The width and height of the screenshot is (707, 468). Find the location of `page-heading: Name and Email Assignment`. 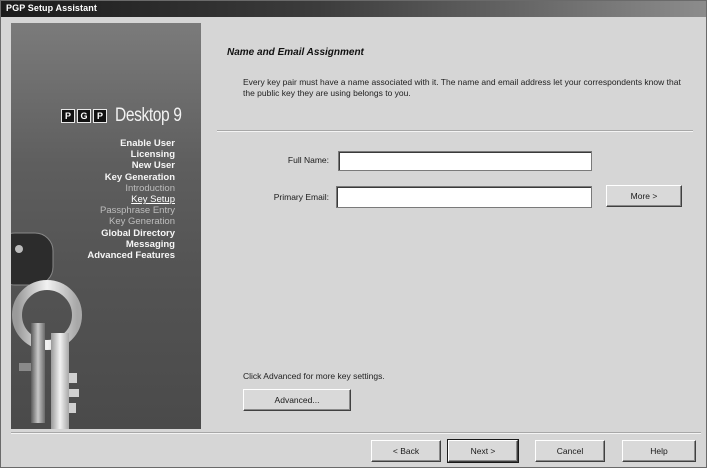

page-heading: Name and Email Assignment is located at coordinates (295, 52).